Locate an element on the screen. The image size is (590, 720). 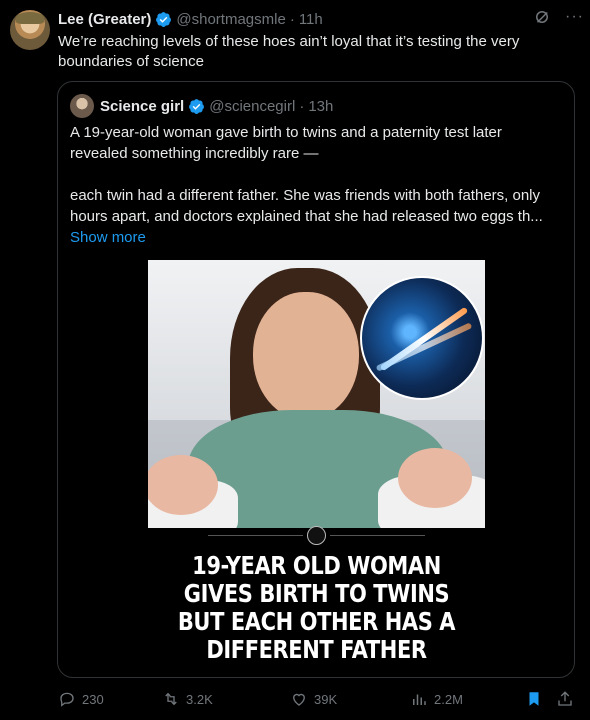
tweet-header: Lee (Greater) @shortmagsmle · 11h is located at coordinates (319, 19).